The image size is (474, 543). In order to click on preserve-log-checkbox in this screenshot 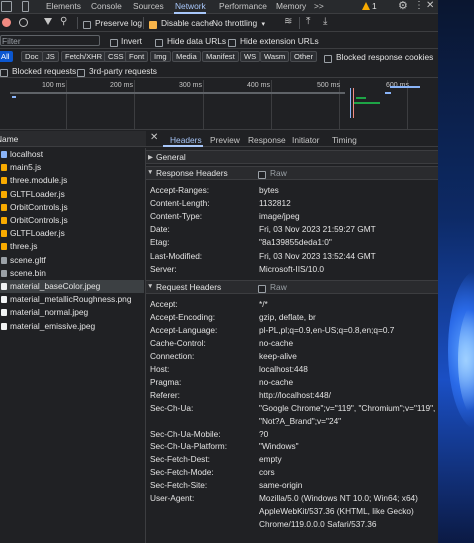, I will do `click(87, 24)`.